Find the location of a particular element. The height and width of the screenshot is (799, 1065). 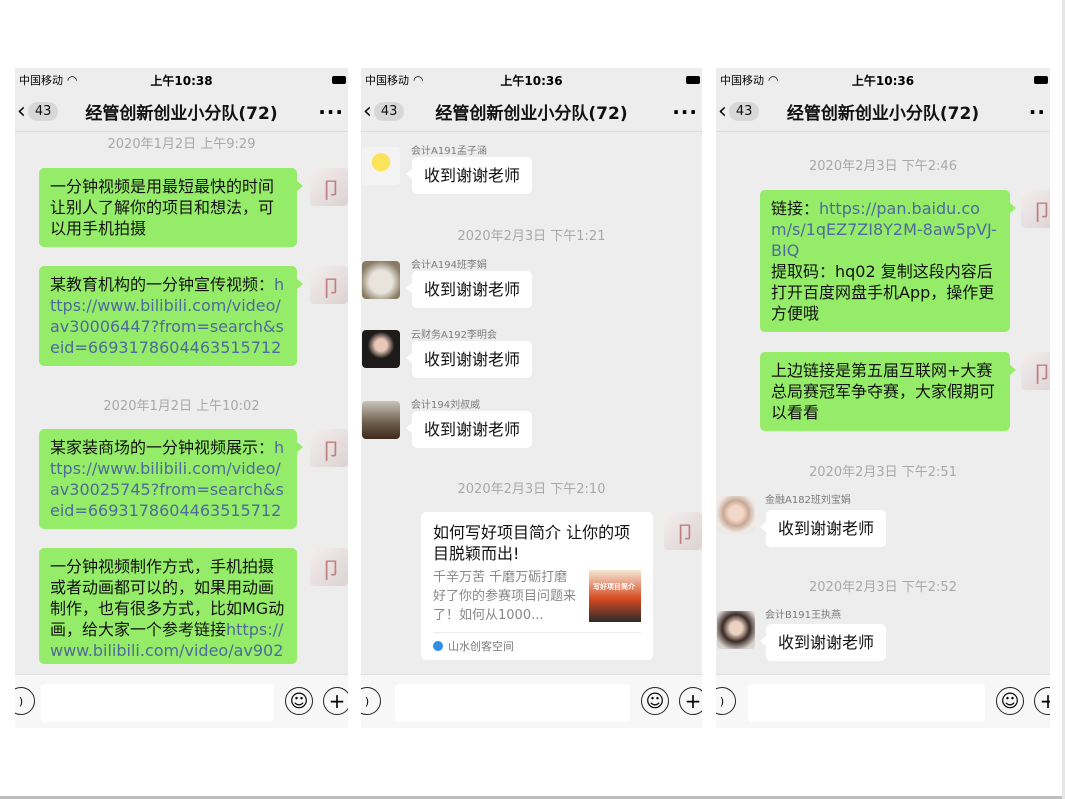

chat-header: ‹ 43 经管创新创业小分队(72) ·· is located at coordinates (883, 112).